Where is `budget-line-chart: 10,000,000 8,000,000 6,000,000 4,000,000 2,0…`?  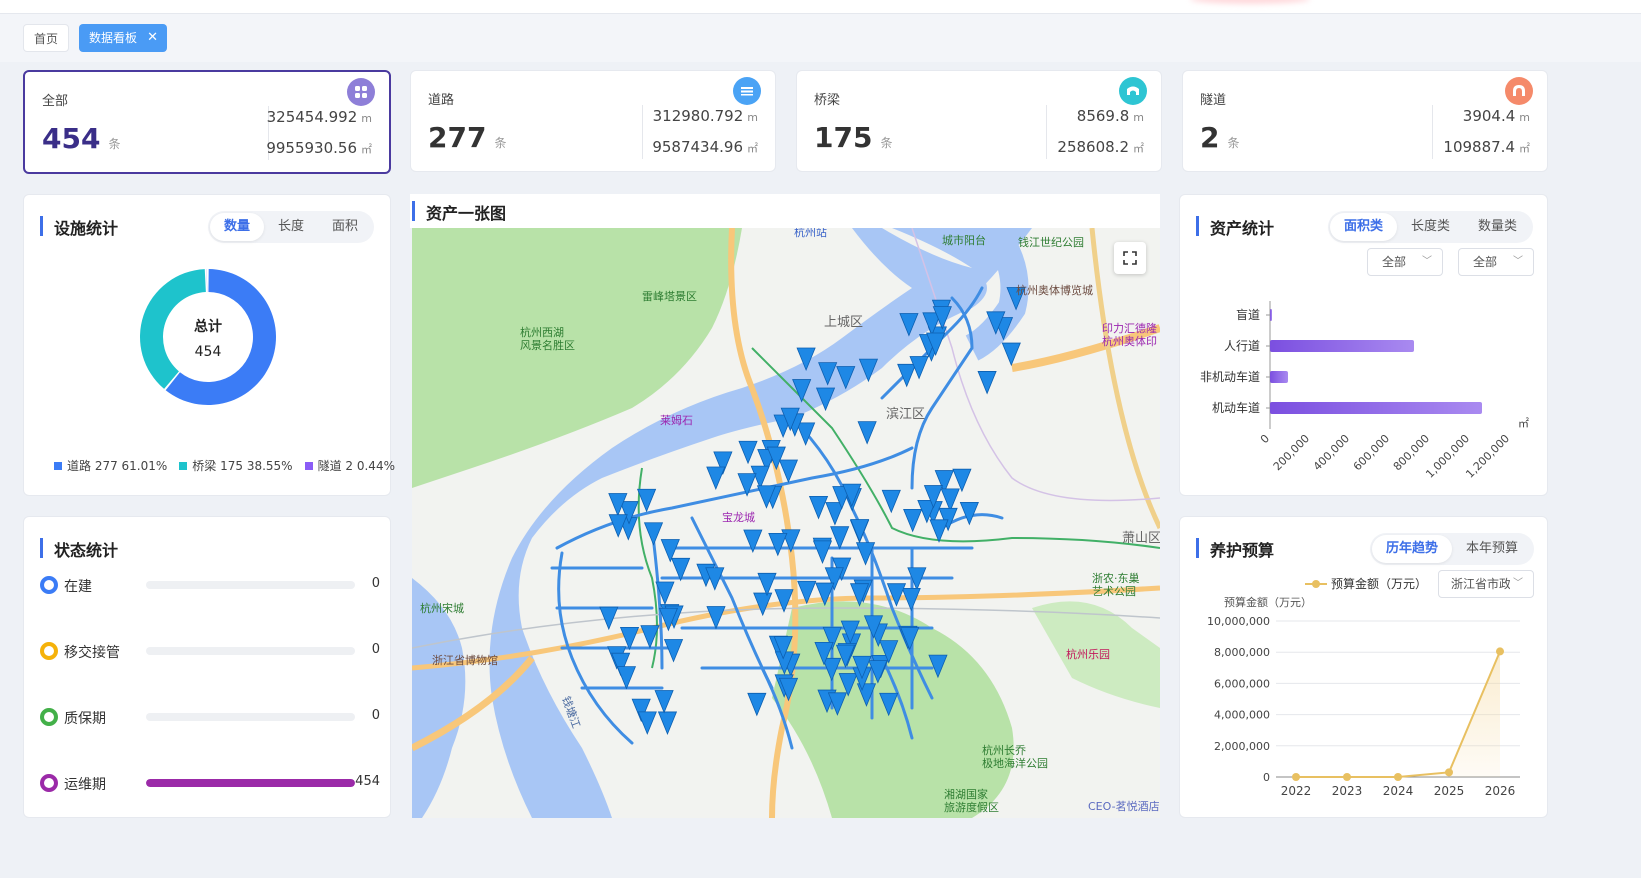
budget-line-chart: 10,000,000 8,000,000 6,000,000 4,000,000 2,0… is located at coordinates (1363, 706).